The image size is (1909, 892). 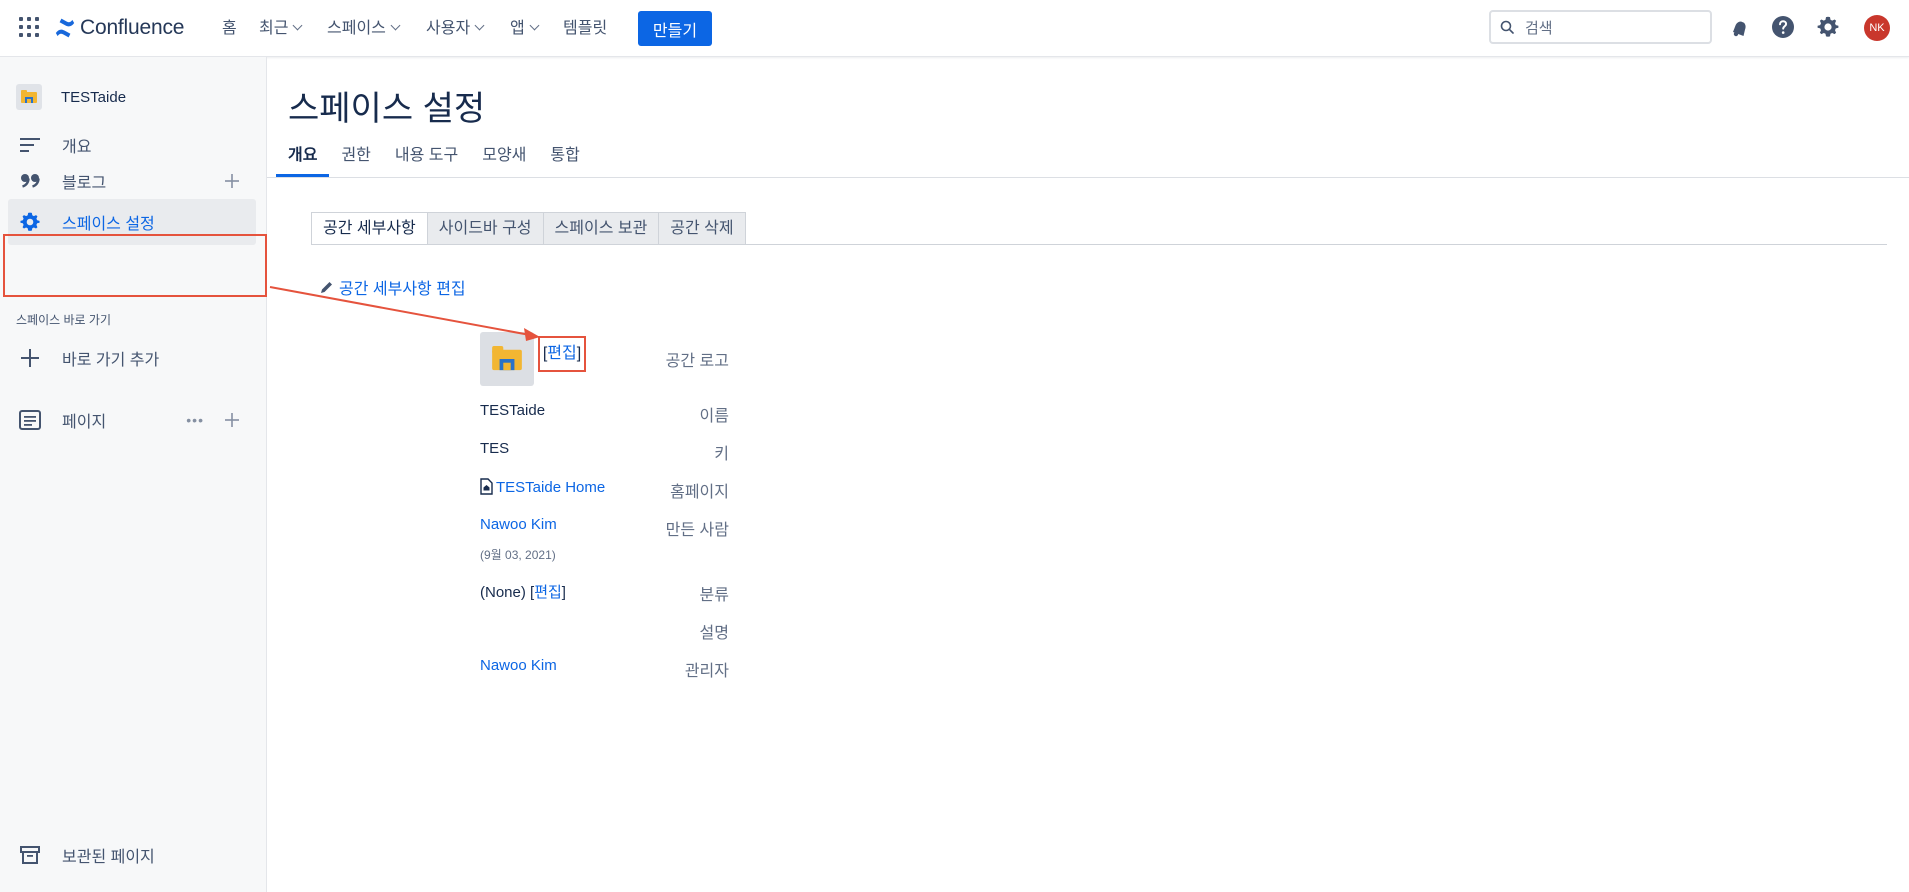 What do you see at coordinates (697, 530) in the screenshot?
I see `creator-label: 만든 사람` at bounding box center [697, 530].